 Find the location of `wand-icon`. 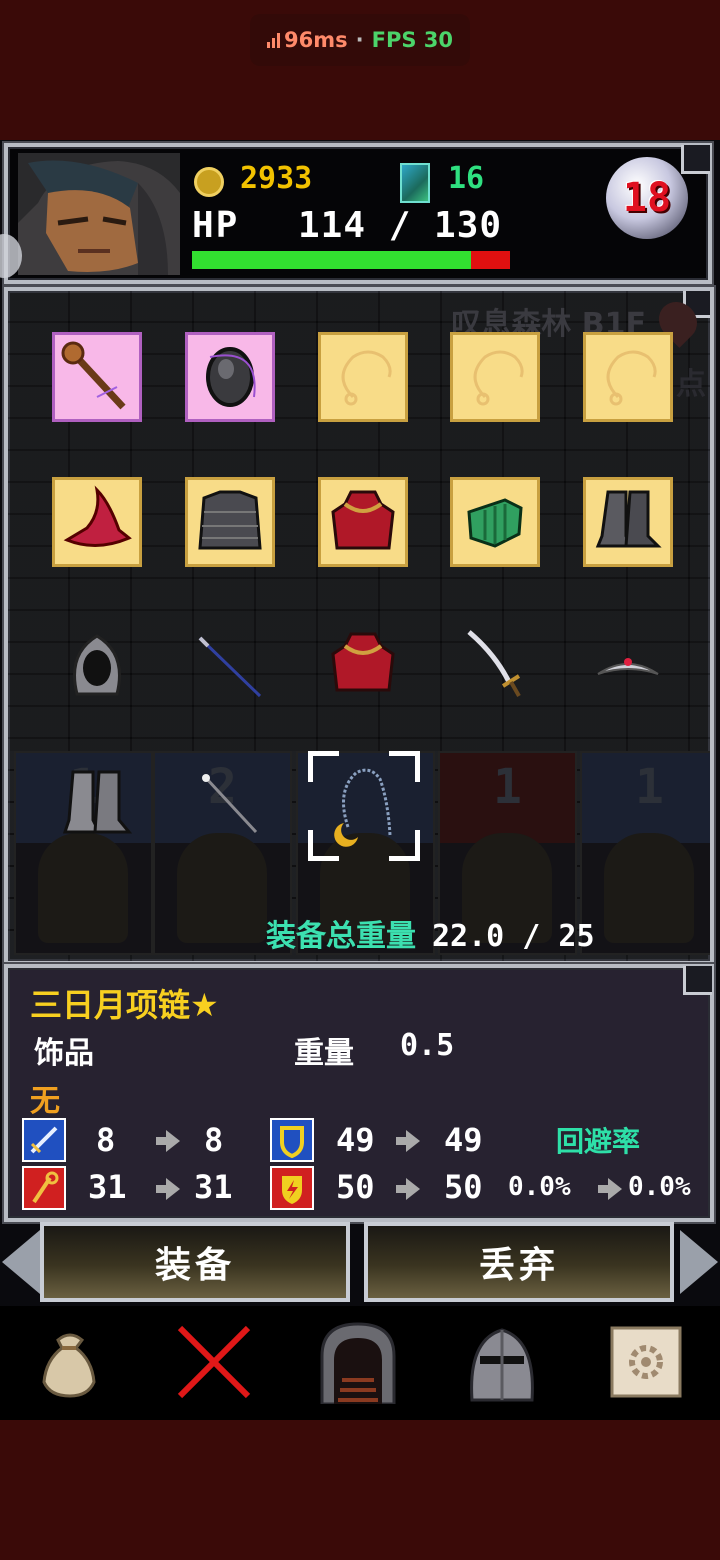

wand-icon is located at coordinates (230, 804).